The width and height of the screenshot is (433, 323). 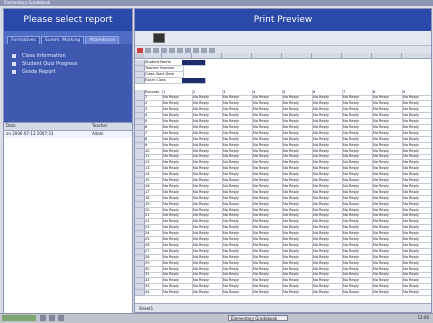 What do you see at coordinates (47, 126) in the screenshot?
I see `date-column-header: Date` at bounding box center [47, 126].